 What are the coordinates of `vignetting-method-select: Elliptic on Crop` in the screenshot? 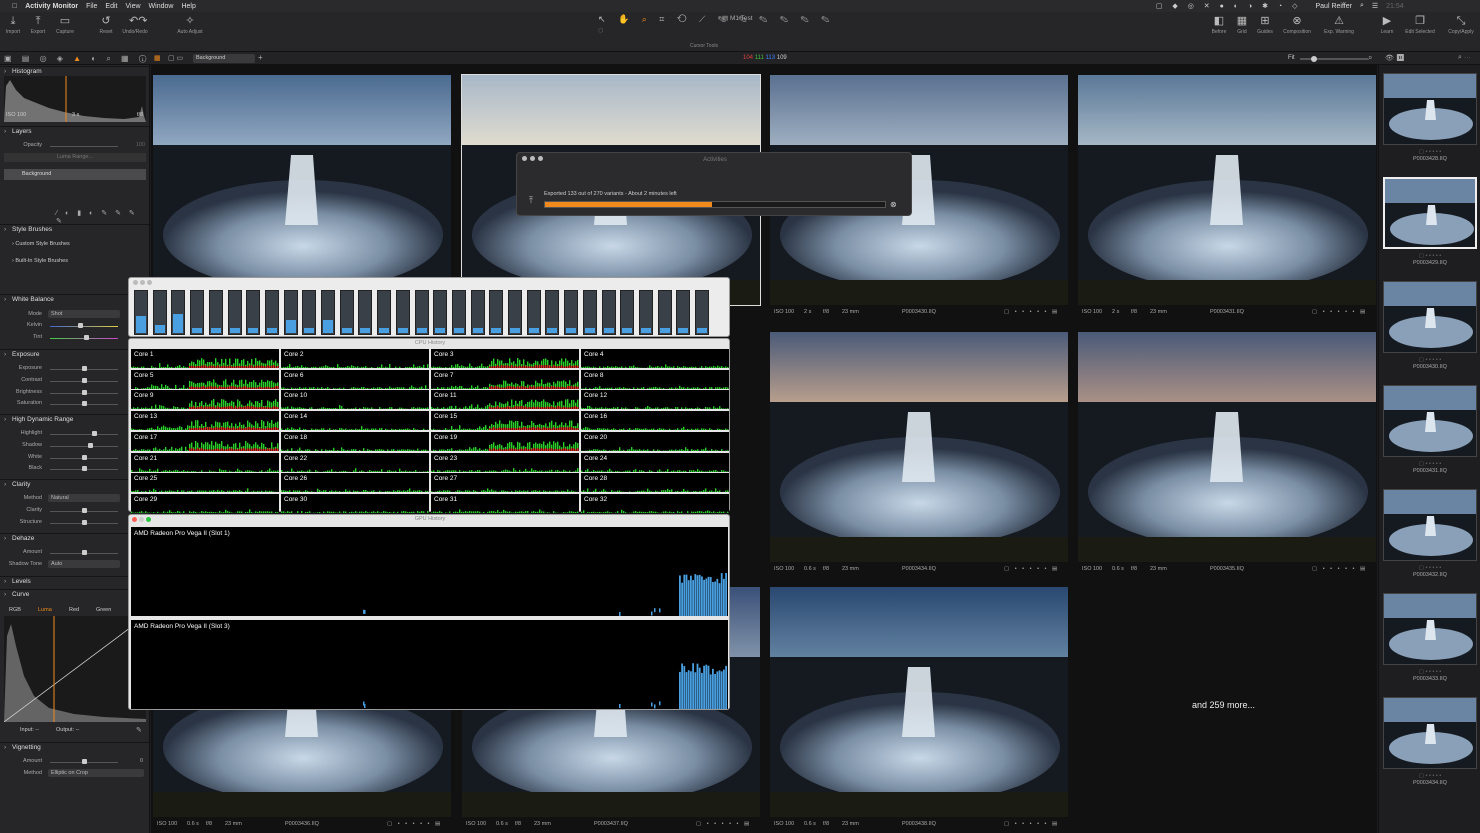 It's located at (96, 773).